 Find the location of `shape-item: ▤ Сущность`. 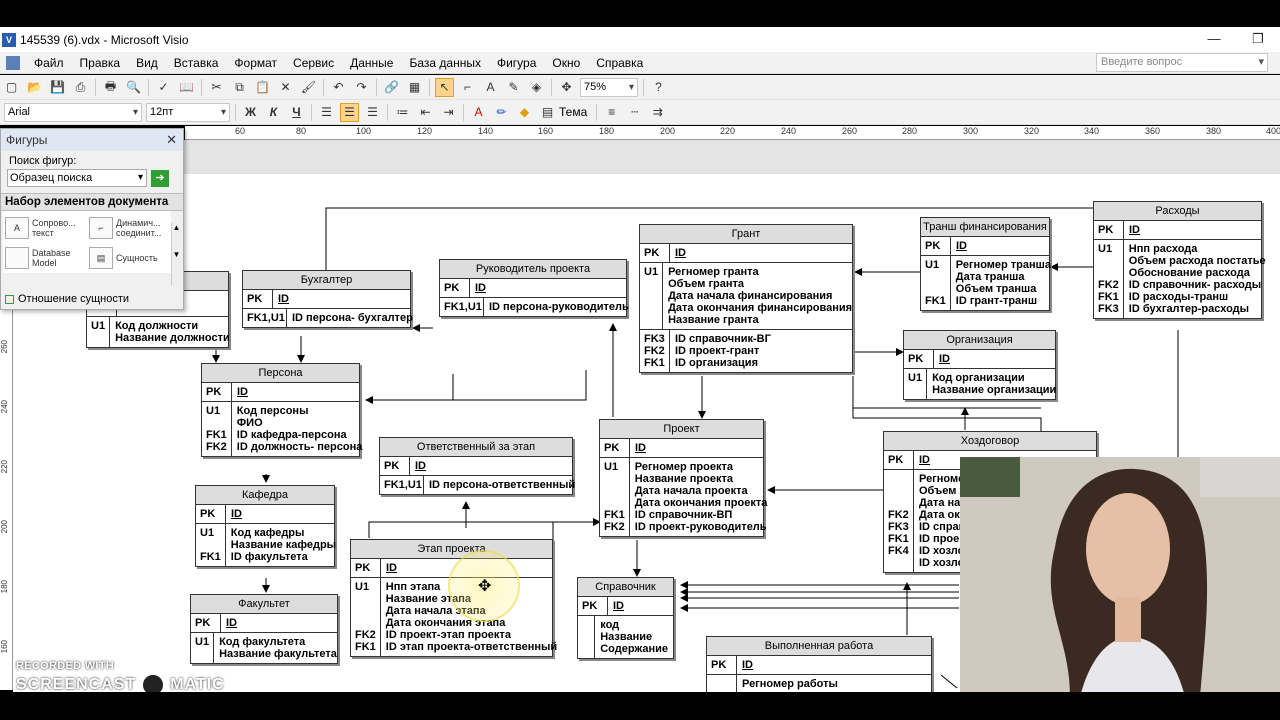

shape-item: ▤ Сущность is located at coordinates (130, 258).